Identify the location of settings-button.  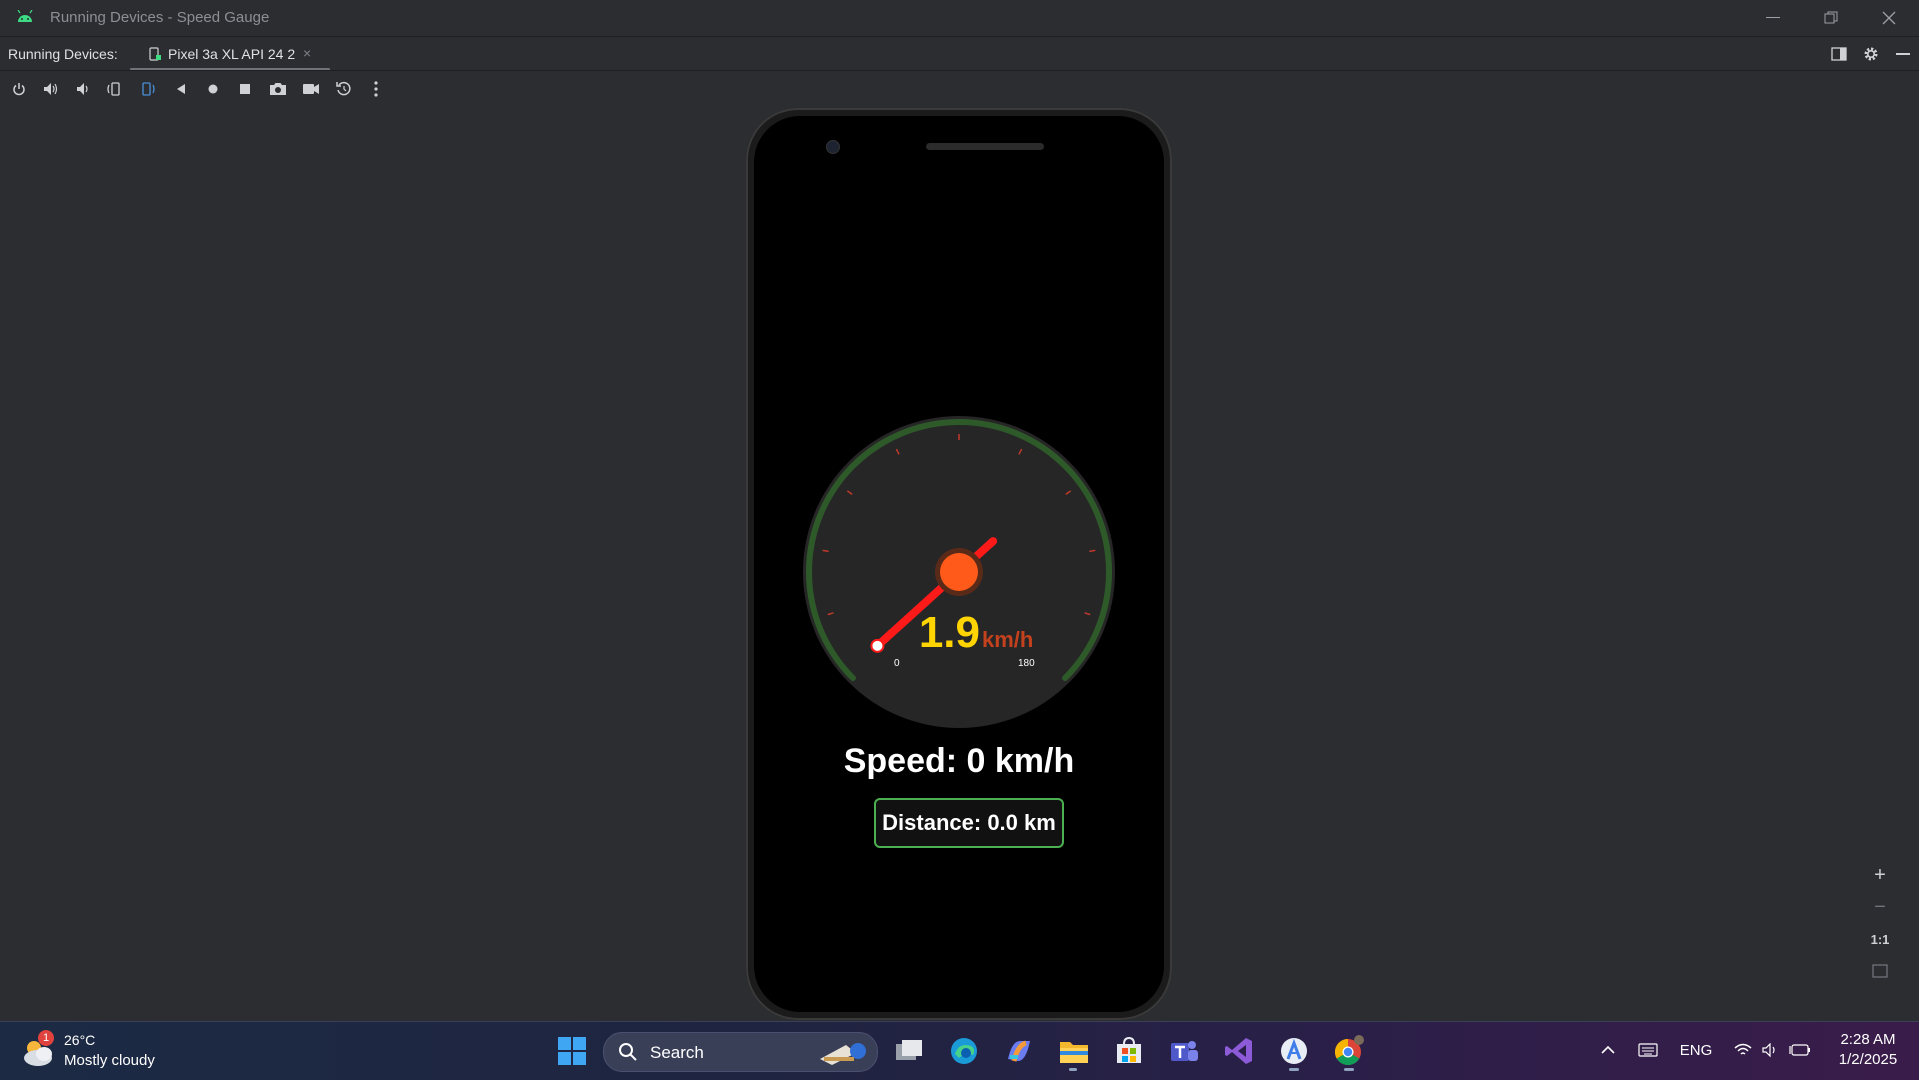
(1871, 54).